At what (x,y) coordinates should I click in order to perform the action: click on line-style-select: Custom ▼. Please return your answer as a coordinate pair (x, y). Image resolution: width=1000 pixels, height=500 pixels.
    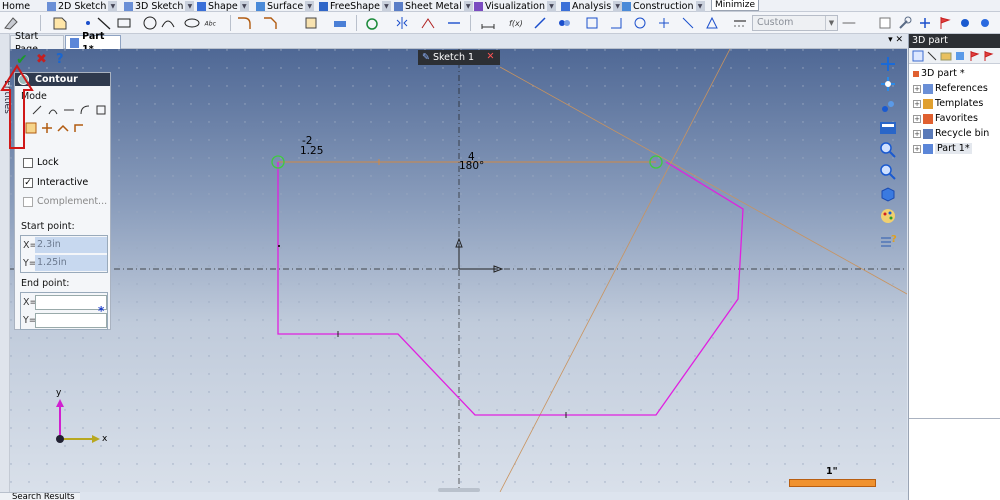
    Looking at the image, I should click on (795, 23).